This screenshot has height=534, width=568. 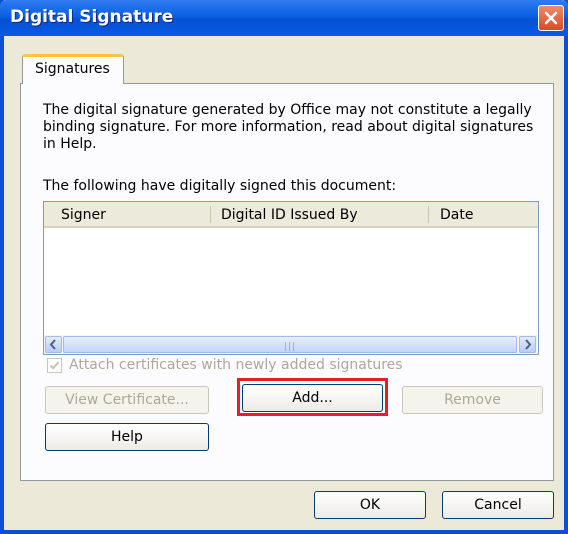 I want to click on horizontal-scrollbar: |||, so click(x=291, y=344).